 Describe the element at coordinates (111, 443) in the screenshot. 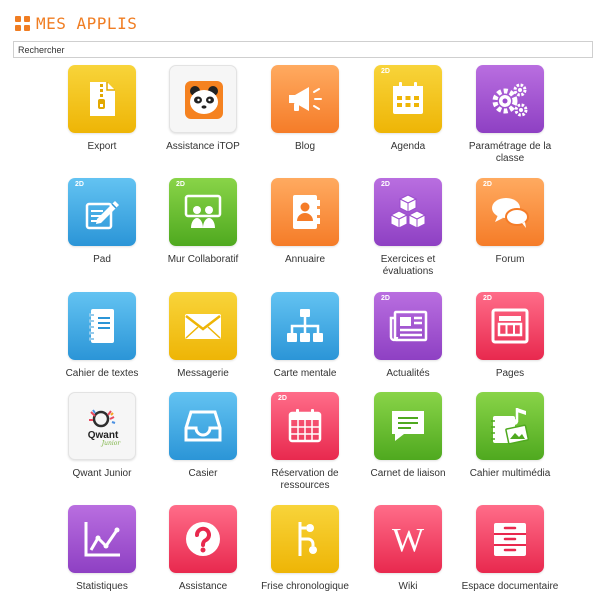

I see `qwant-junior-wordmark: Junior` at that location.